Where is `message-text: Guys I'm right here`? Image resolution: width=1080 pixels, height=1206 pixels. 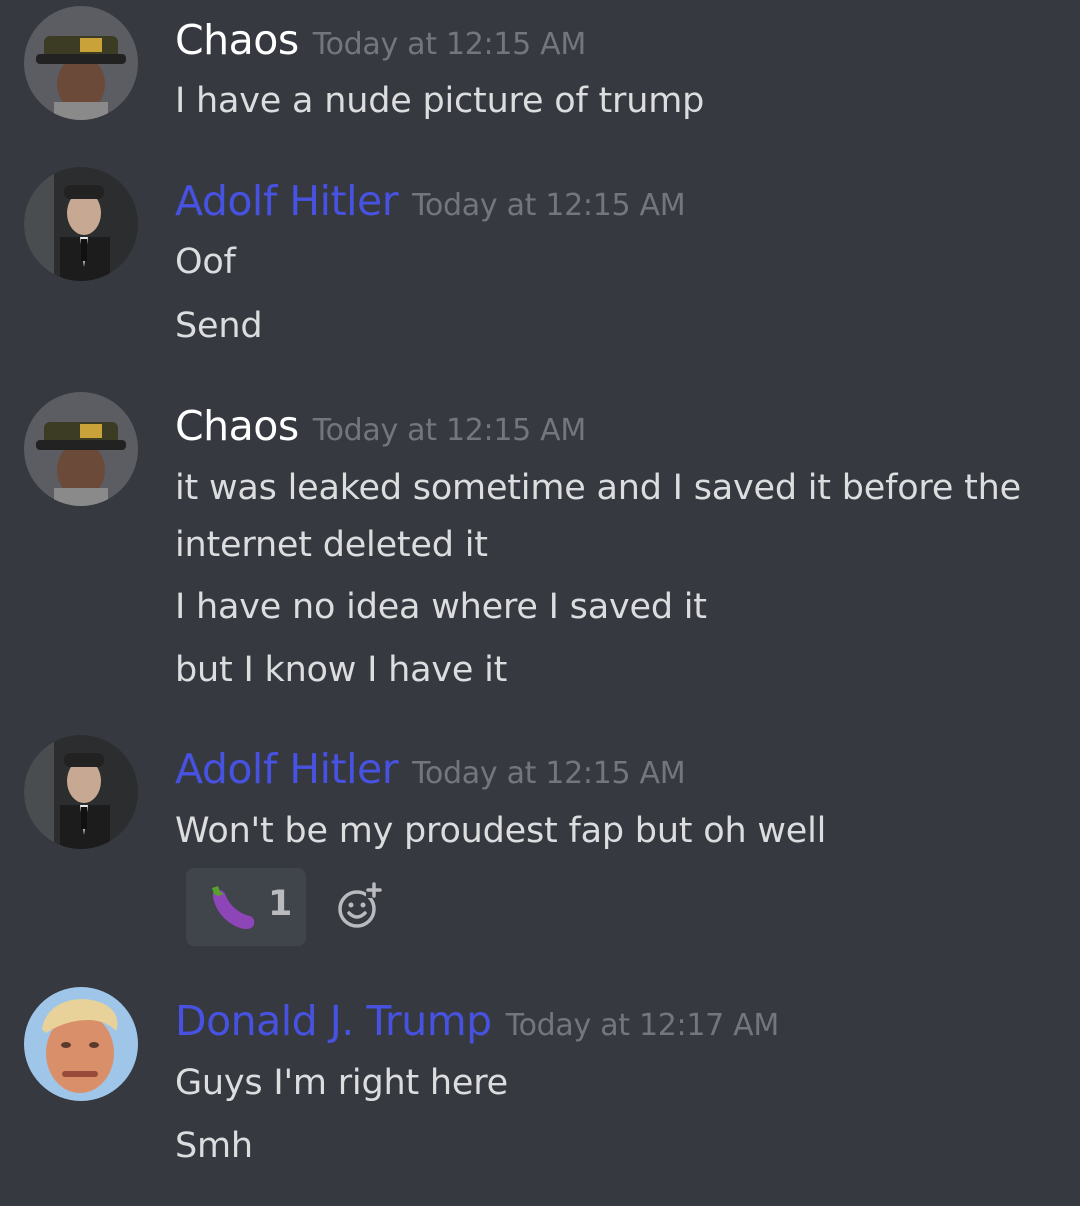 message-text: Guys I'm right here is located at coordinates (341, 1083).